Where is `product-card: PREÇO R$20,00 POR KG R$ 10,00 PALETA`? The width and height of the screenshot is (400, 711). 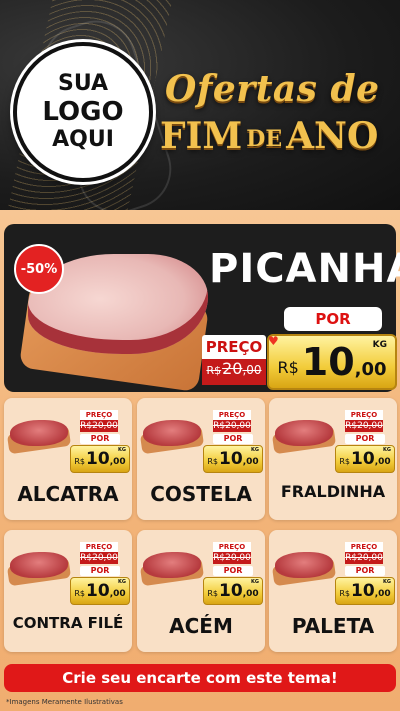 product-card: PREÇO R$20,00 POR KG R$ 10,00 PALETA is located at coordinates (333, 591).